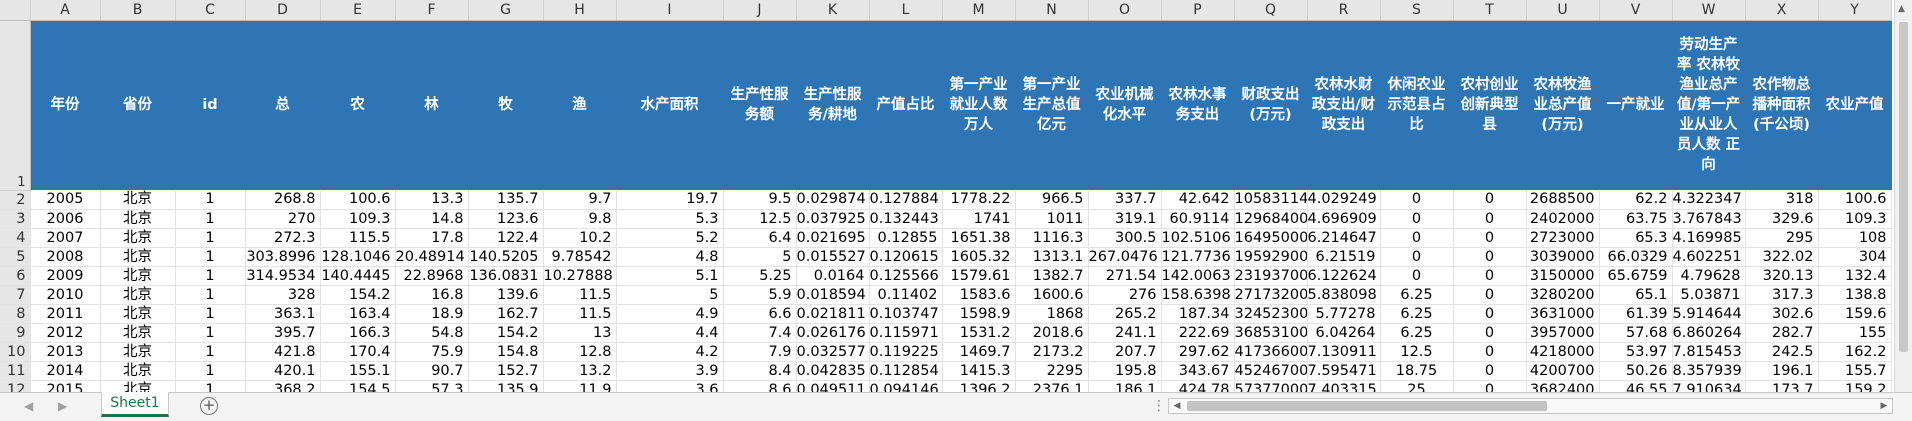  I want to click on cell: 1011, so click(1052, 219).